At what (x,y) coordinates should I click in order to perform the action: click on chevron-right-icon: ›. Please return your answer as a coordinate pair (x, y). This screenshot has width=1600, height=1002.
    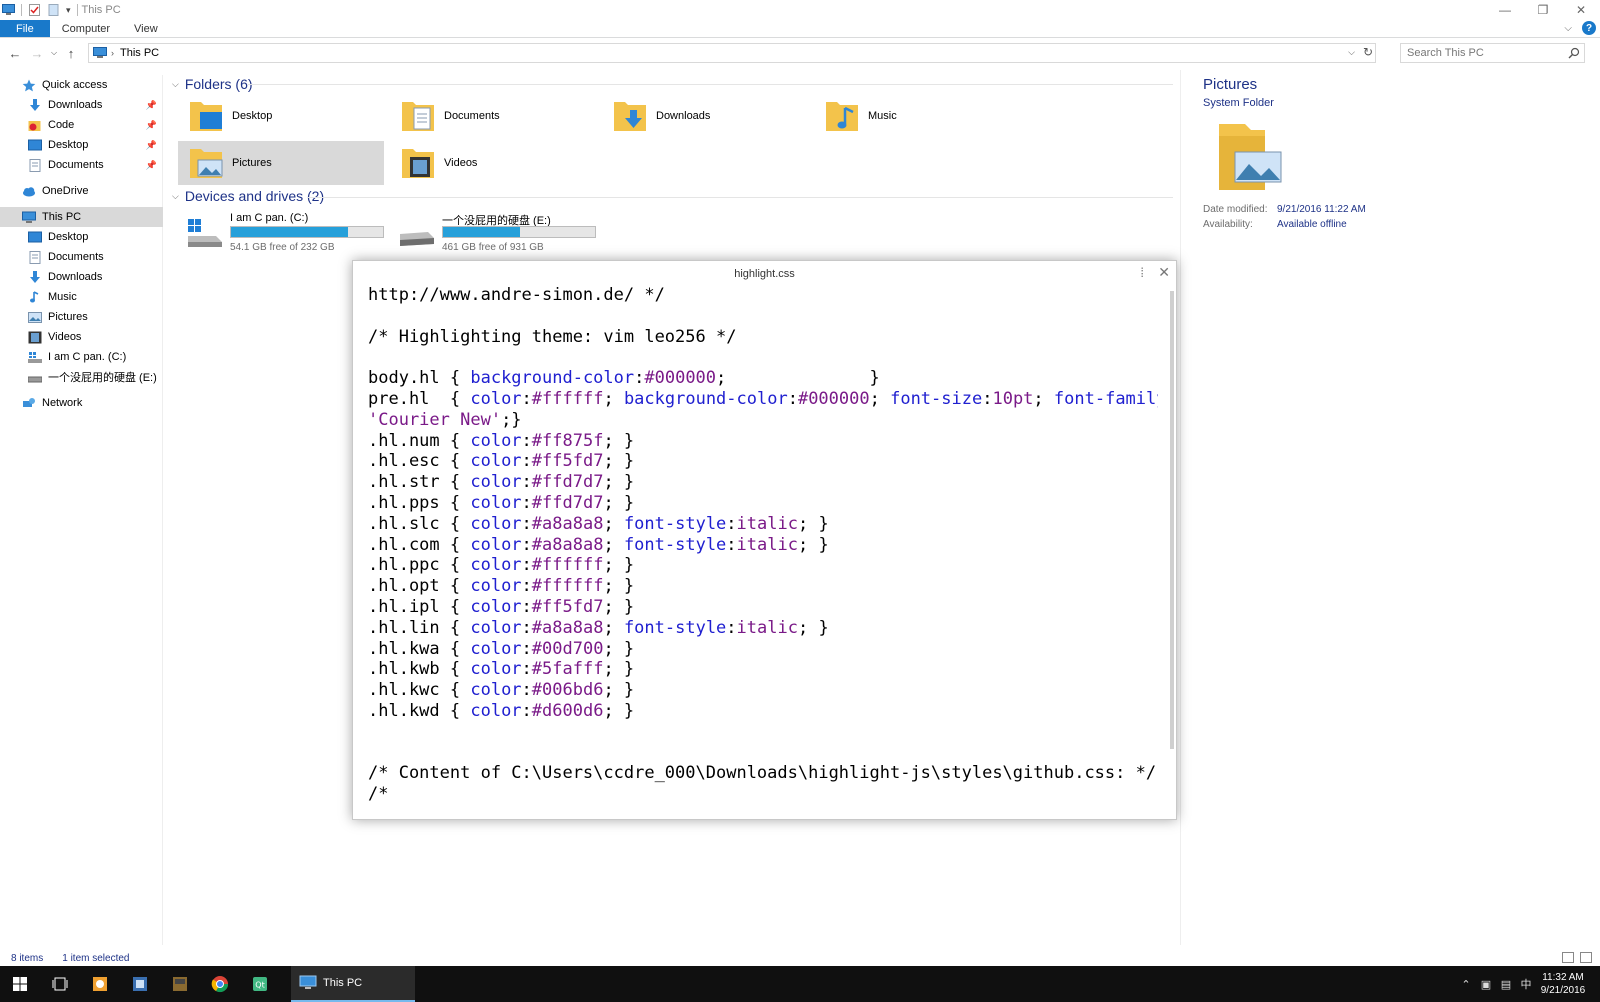
    Looking at the image, I should click on (112, 53).